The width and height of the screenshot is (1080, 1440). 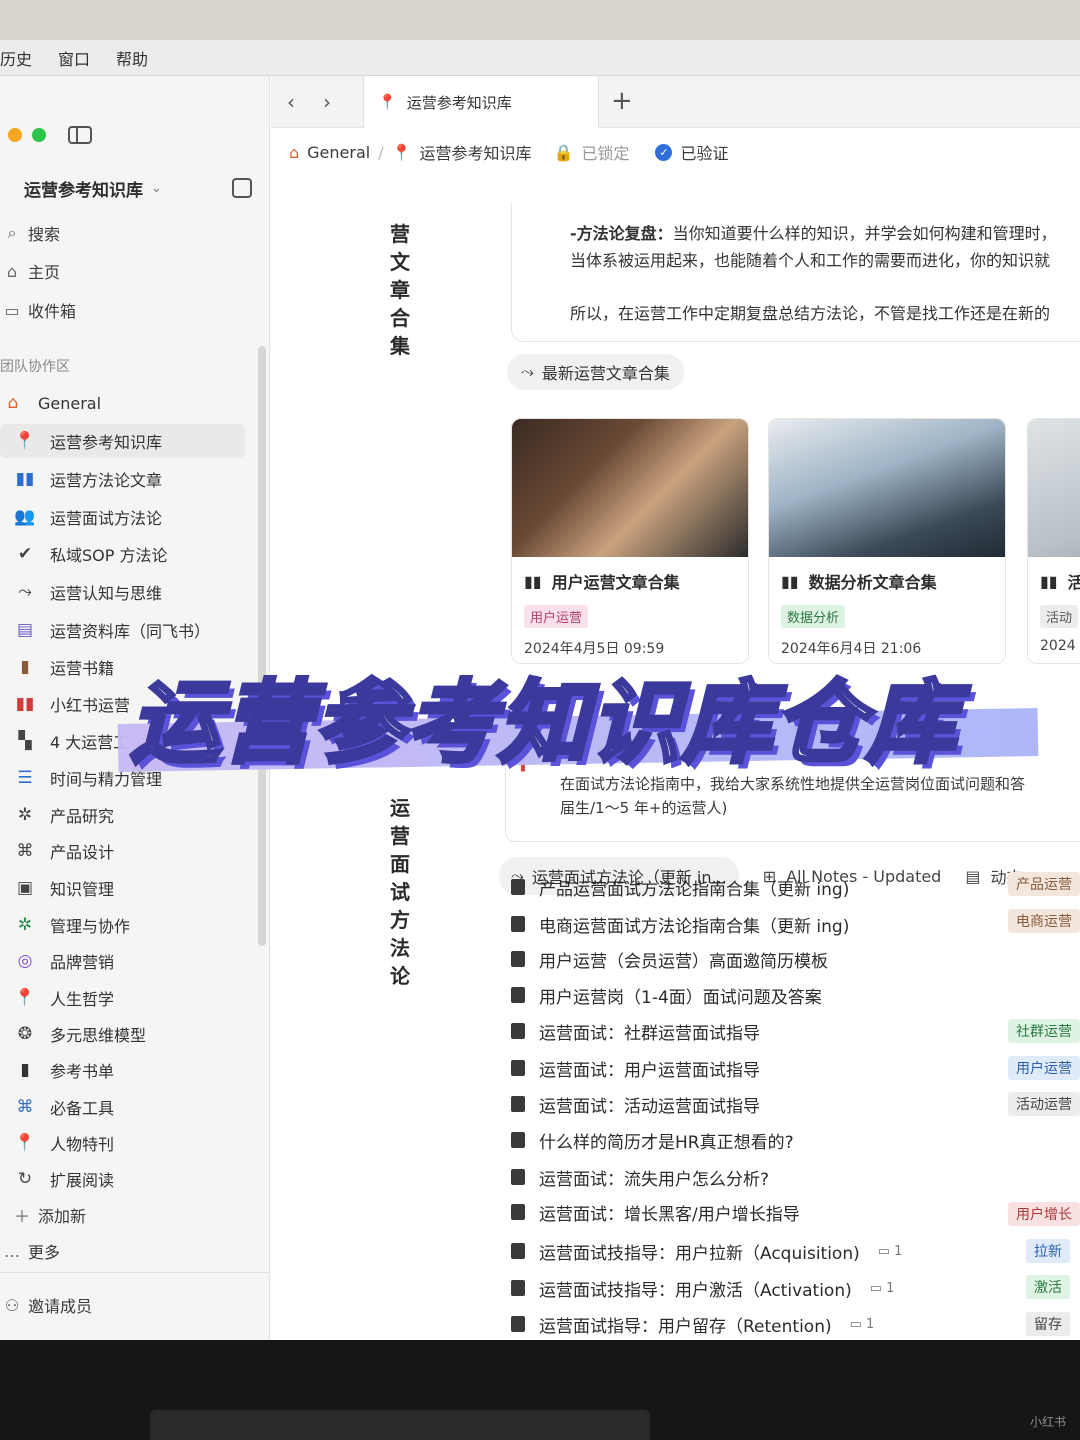 What do you see at coordinates (122, 1143) in the screenshot?
I see `sidebar-item-20: 📍 人物特刊` at bounding box center [122, 1143].